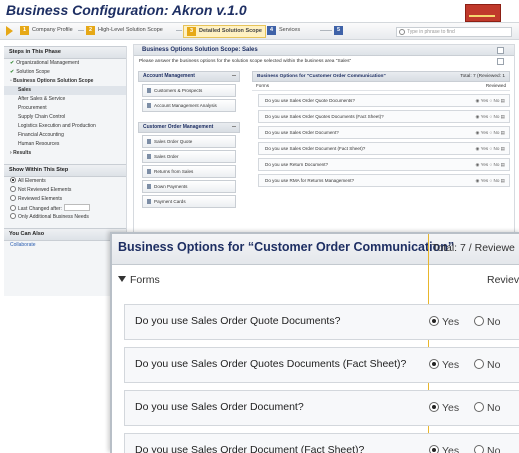  I want to click on option-question: Do you use Sales Order Document?, so click(302, 132).